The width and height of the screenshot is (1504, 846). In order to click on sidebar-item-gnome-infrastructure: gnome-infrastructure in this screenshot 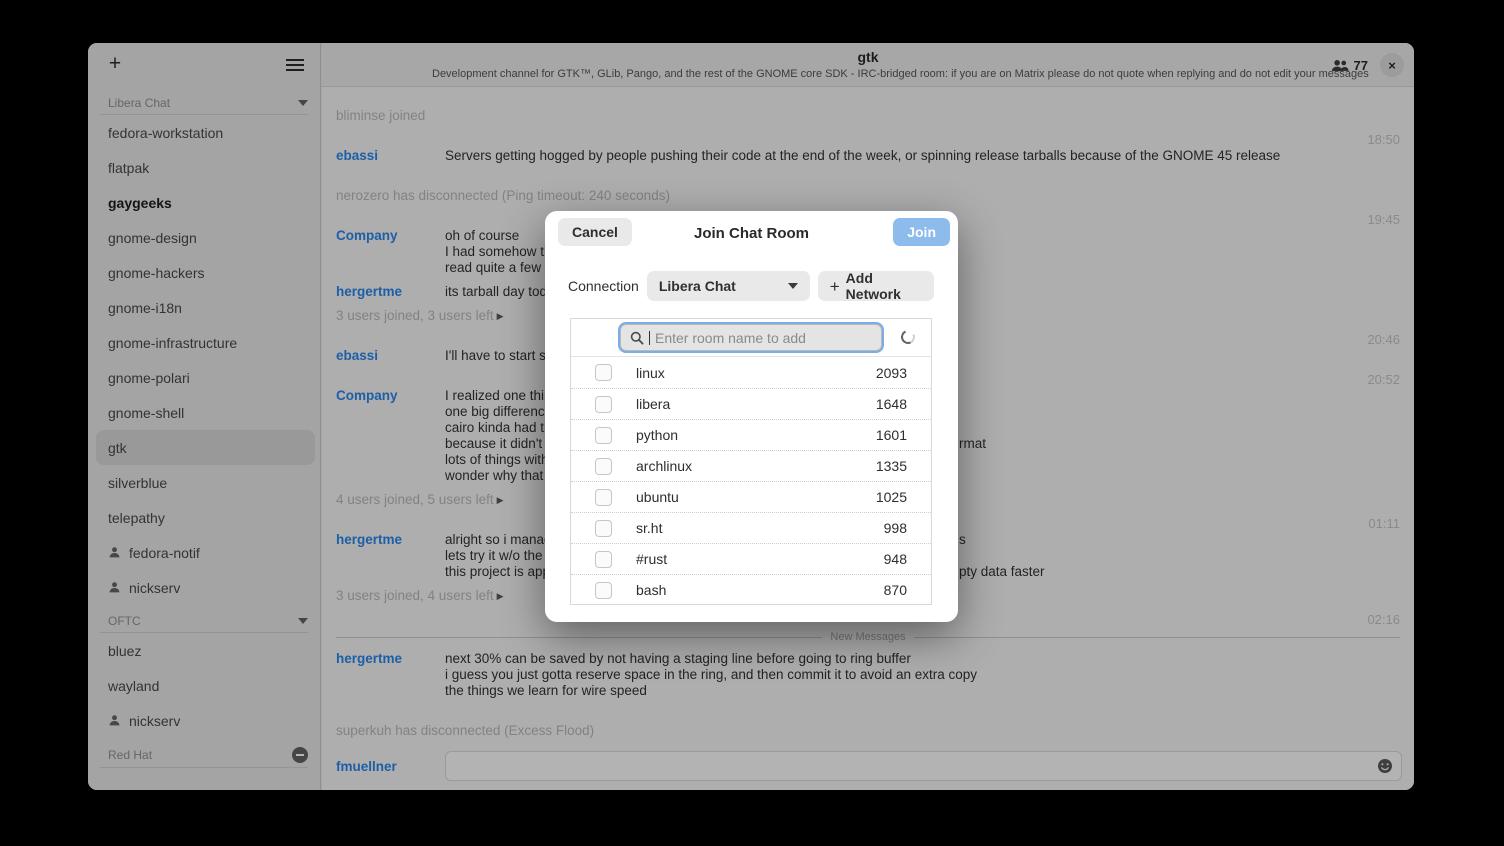, I will do `click(205, 342)`.